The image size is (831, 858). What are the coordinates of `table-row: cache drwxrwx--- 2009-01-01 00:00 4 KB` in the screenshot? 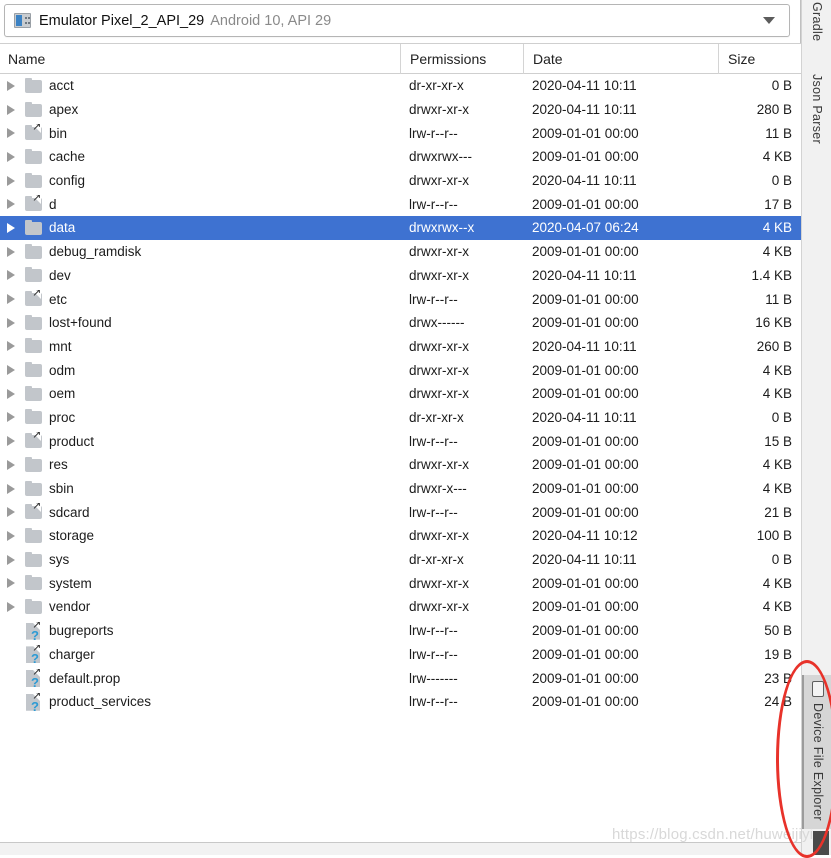 It's located at (400, 157).